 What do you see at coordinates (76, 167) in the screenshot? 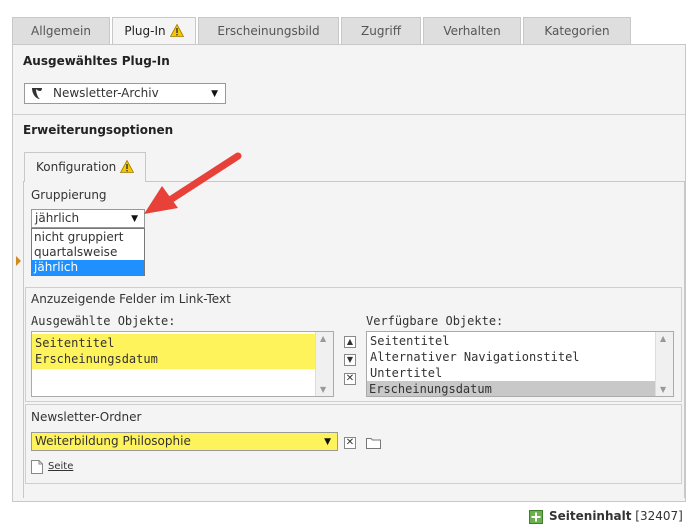
I see `subtab-label: Konfiguration` at bounding box center [76, 167].